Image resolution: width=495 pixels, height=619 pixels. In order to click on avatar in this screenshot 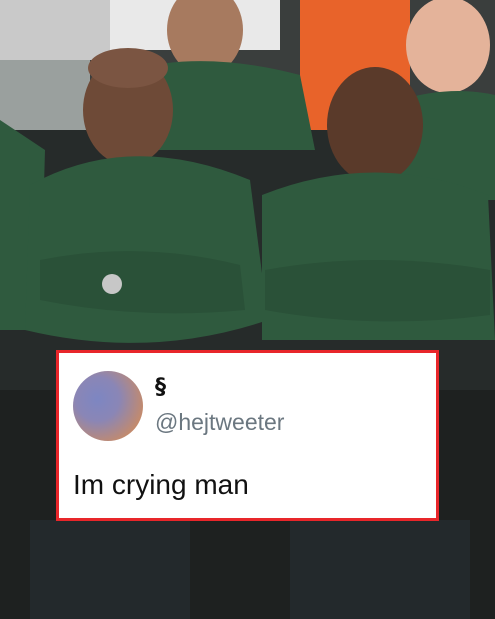, I will do `click(108, 406)`.